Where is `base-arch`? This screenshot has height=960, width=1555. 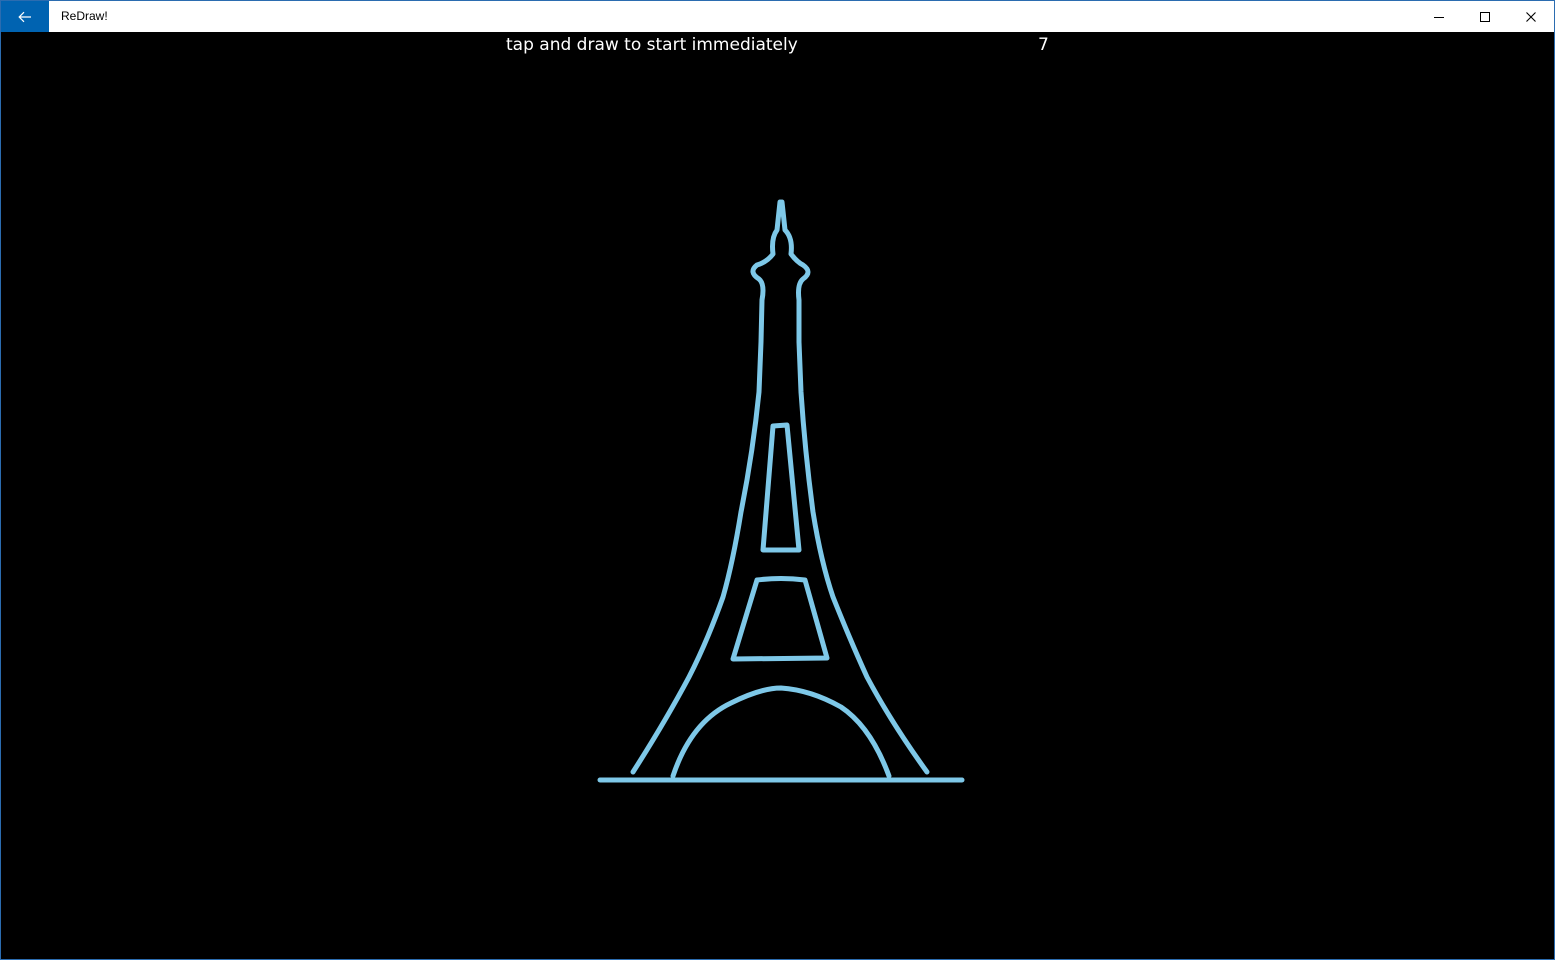
base-arch is located at coordinates (781, 732).